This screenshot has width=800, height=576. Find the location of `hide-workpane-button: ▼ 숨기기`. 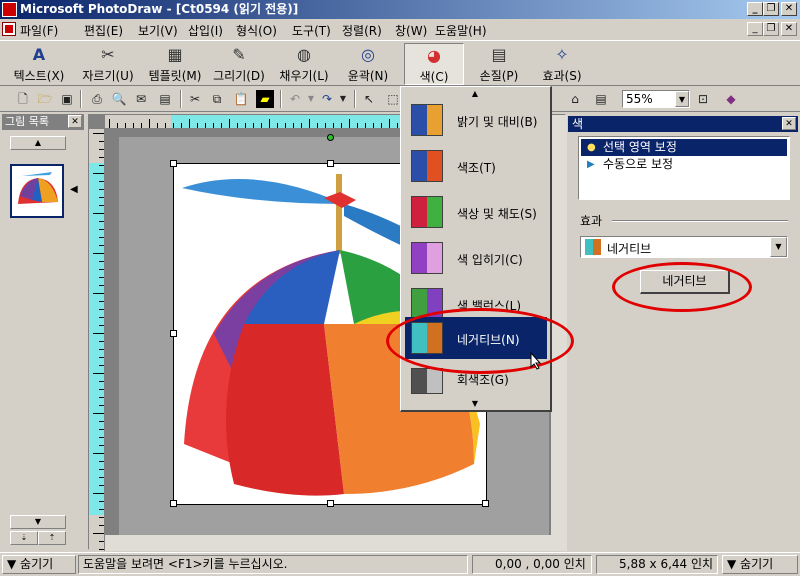

hide-workpane-button: ▼ 숨기기 is located at coordinates (760, 564).